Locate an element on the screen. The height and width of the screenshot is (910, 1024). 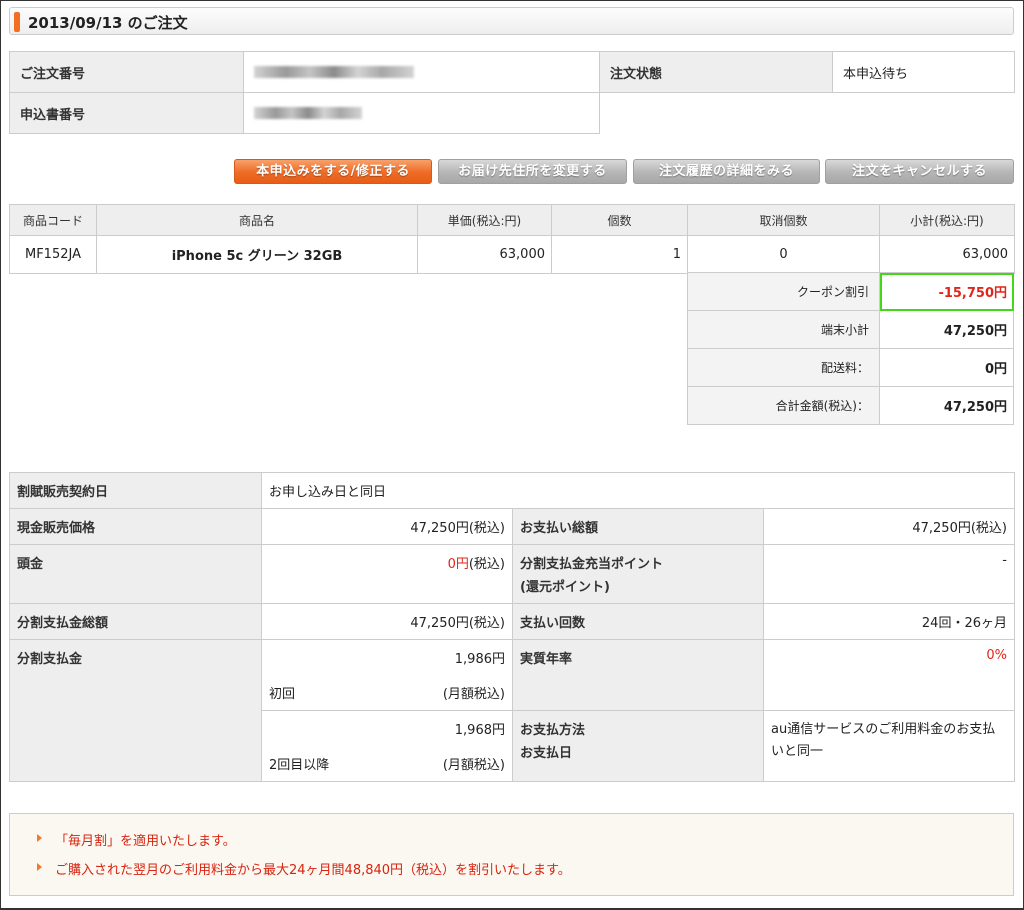
payment-method-value: au通信サービスのご利用料金のお支払いと同一 is located at coordinates (889, 746).